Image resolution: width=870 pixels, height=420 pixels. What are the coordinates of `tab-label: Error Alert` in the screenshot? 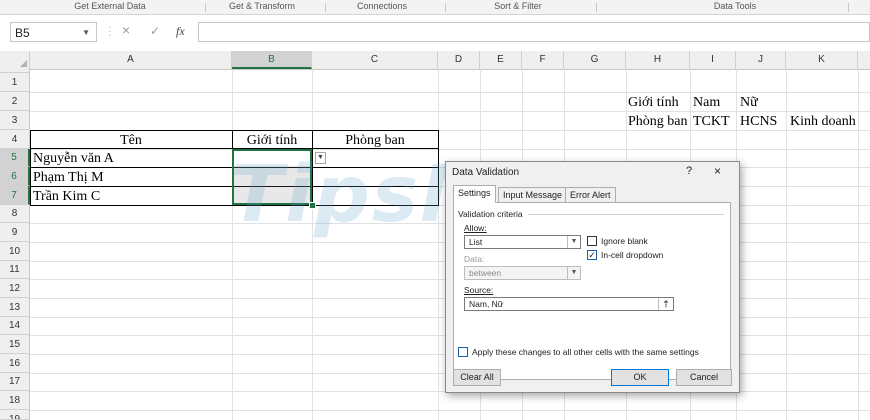 It's located at (590, 195).